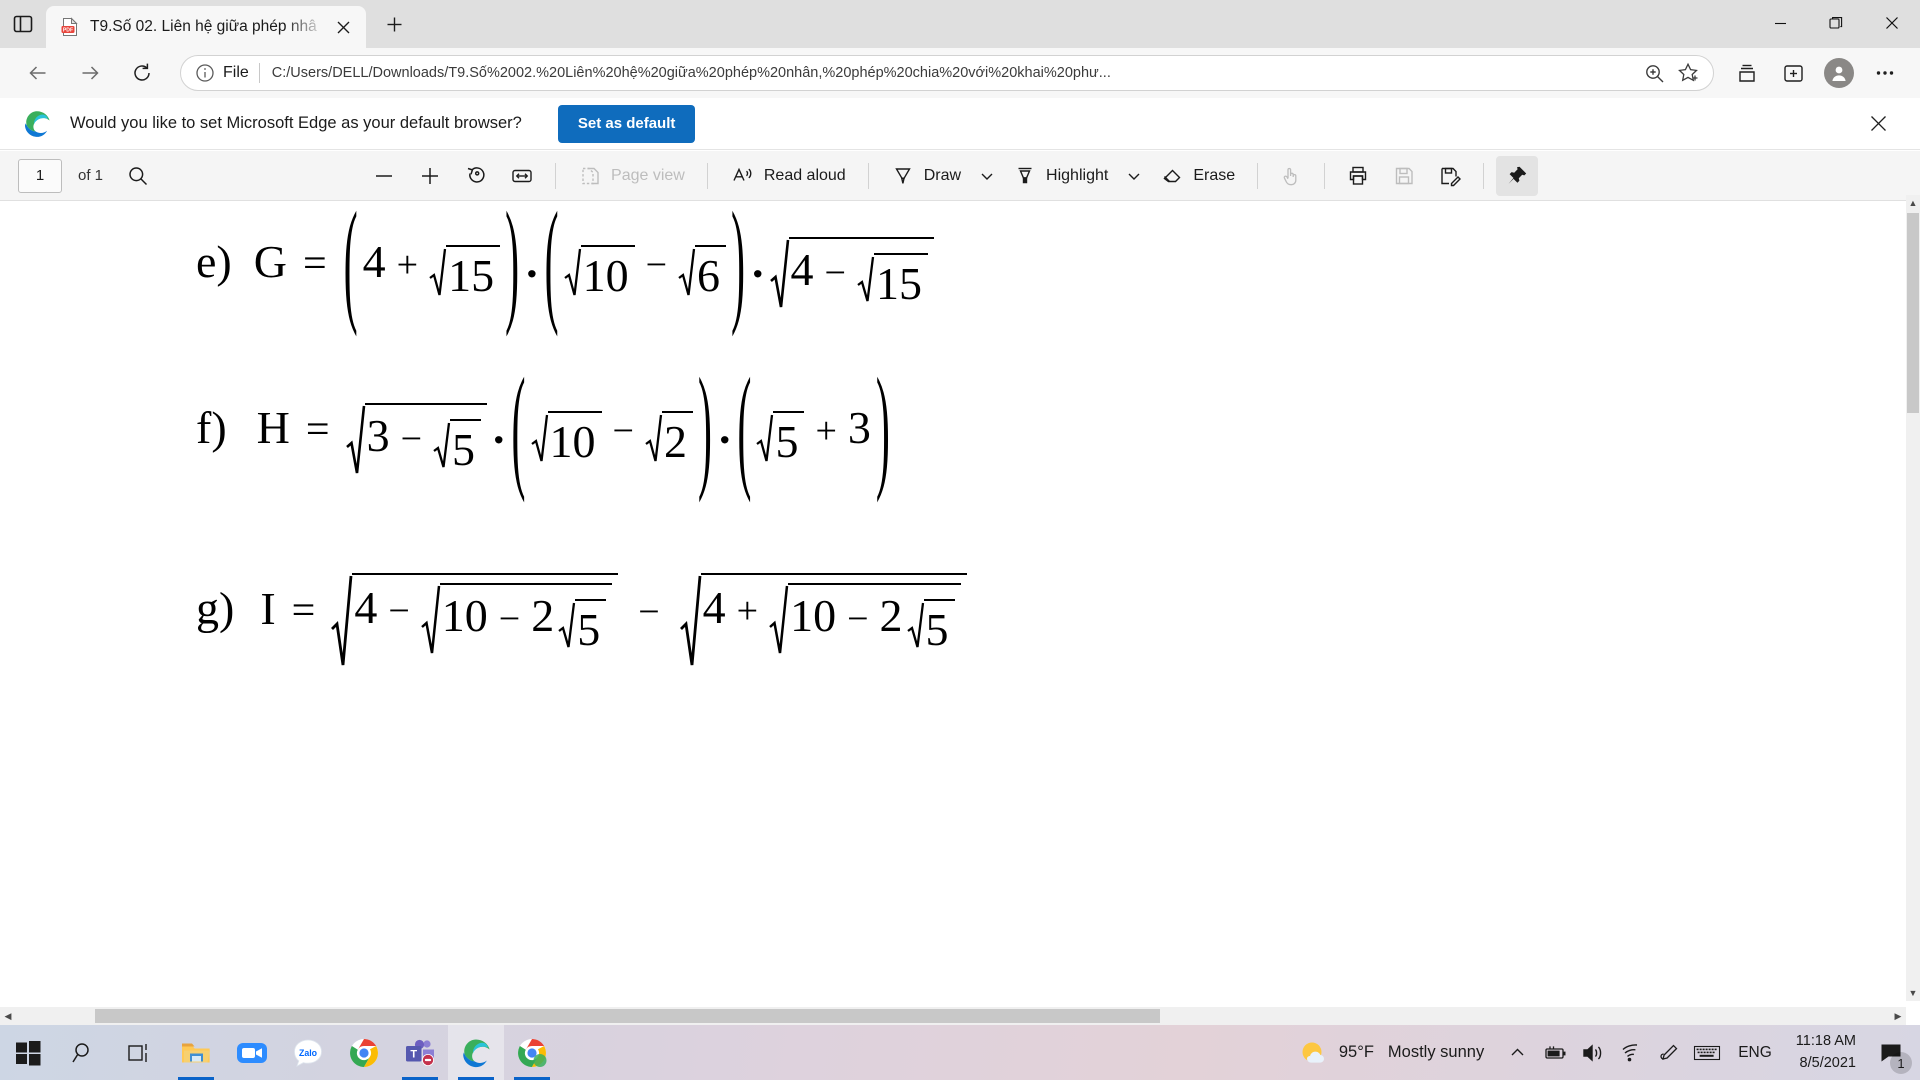 The height and width of the screenshot is (1080, 1920). What do you see at coordinates (1780, 23) in the screenshot?
I see `minimize-button` at bounding box center [1780, 23].